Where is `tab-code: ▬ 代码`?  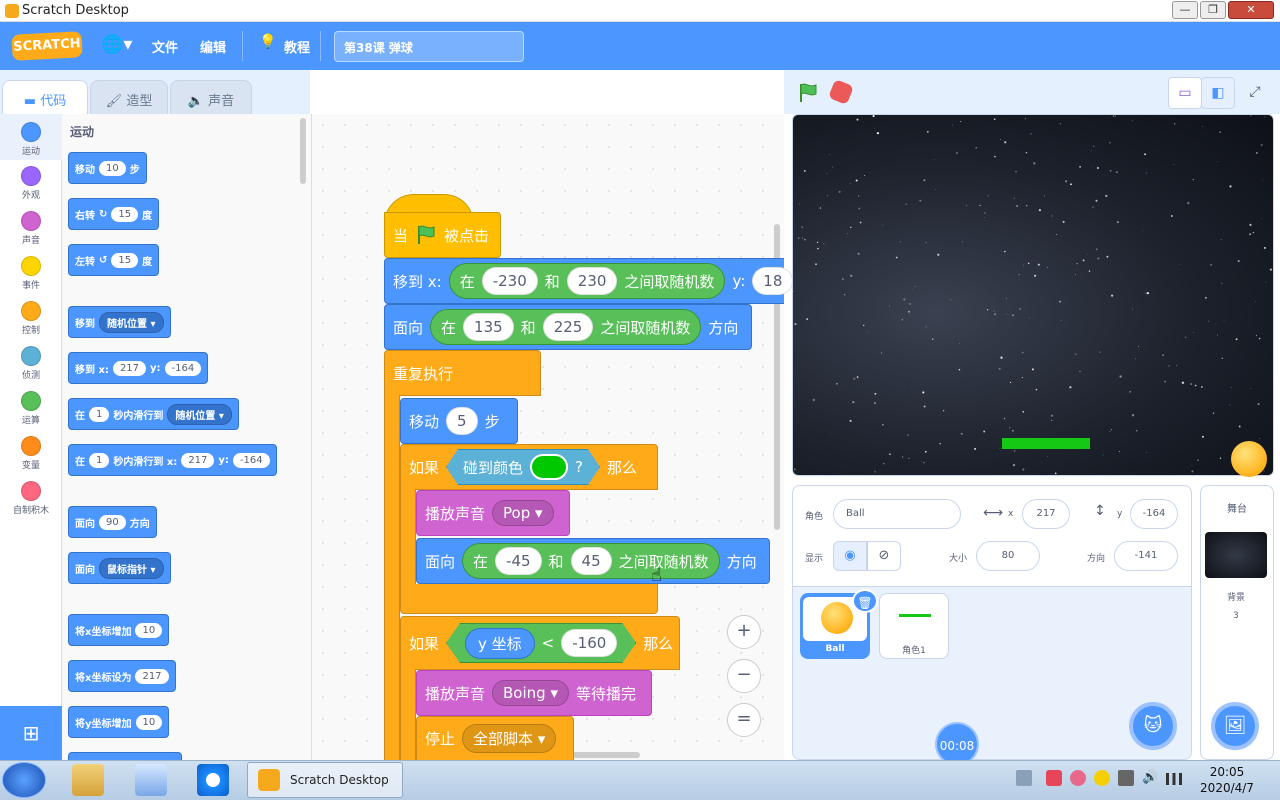
tab-code: ▬ 代码 is located at coordinates (45, 97).